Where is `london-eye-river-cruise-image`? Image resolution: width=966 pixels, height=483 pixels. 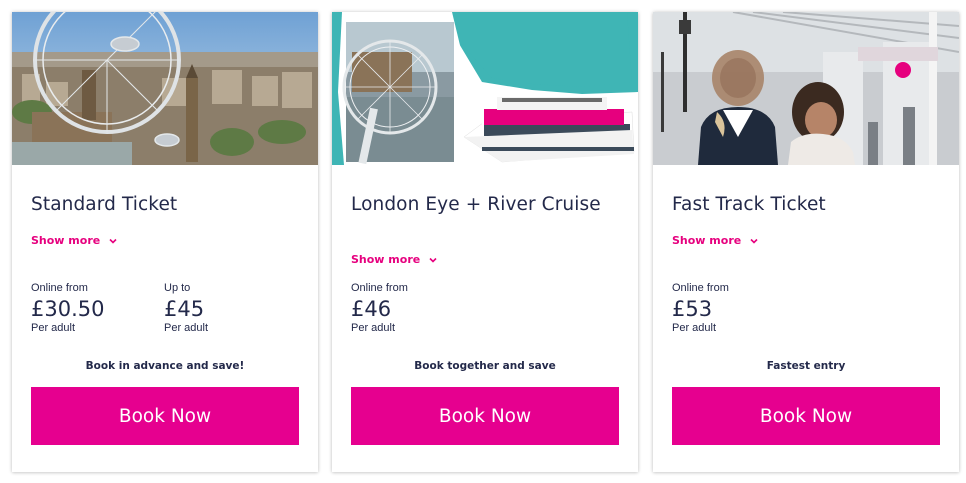 london-eye-river-cruise-image is located at coordinates (485, 88).